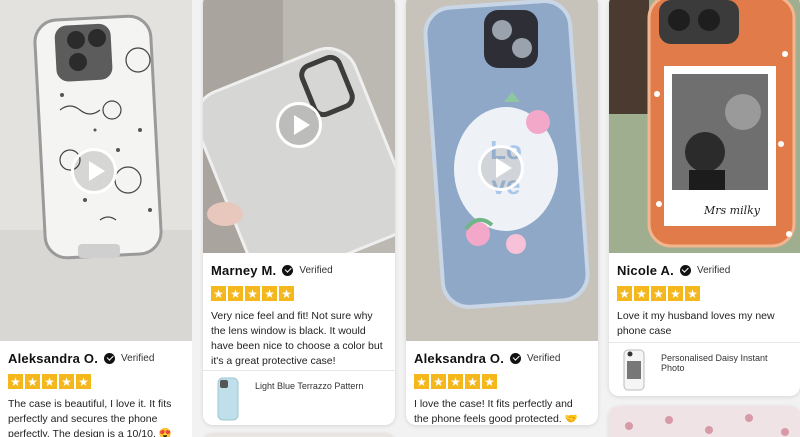 The width and height of the screenshot is (800, 437). Describe the element at coordinates (714, 363) in the screenshot. I see `product-name: Personalised Daisy Instant Photo` at that location.